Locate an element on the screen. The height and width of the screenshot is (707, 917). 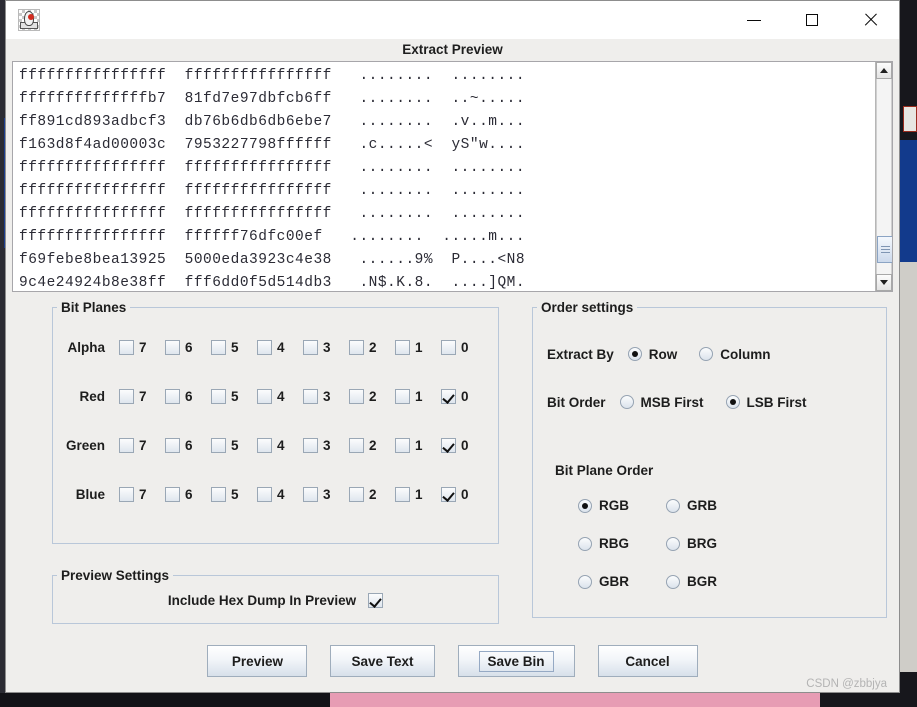
bit-checkbox-blue-6: 6 is located at coordinates (188, 494).